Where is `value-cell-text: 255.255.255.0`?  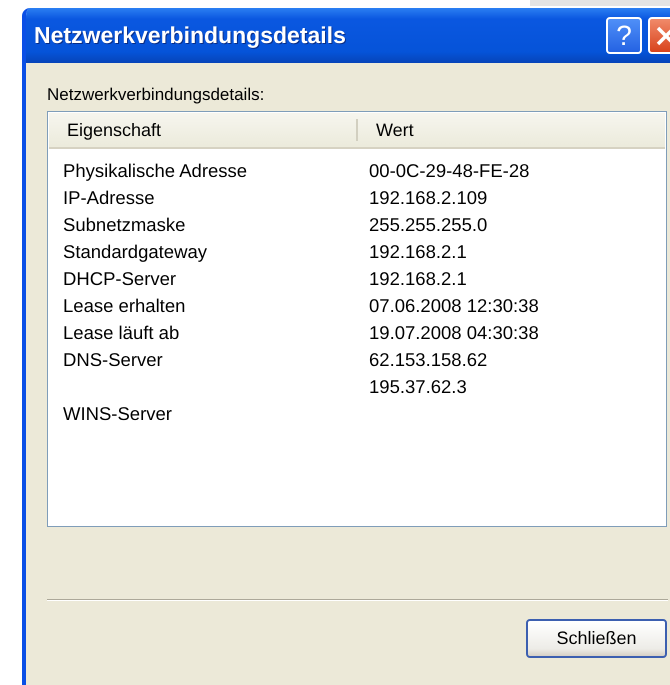 value-cell-text: 255.255.255.0 is located at coordinates (428, 225).